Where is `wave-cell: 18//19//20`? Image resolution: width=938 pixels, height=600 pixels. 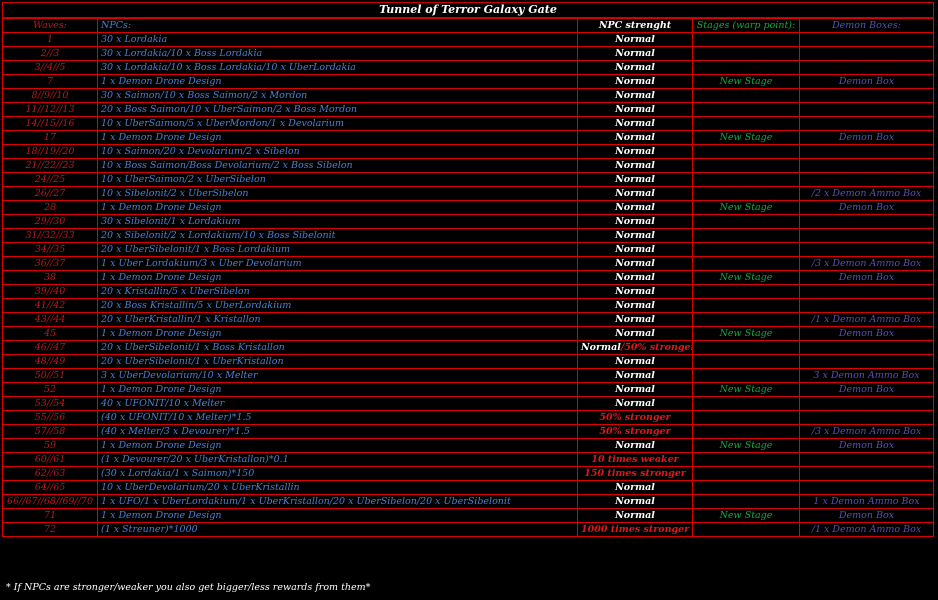
wave-cell: 18//19//20 is located at coordinates (50, 151).